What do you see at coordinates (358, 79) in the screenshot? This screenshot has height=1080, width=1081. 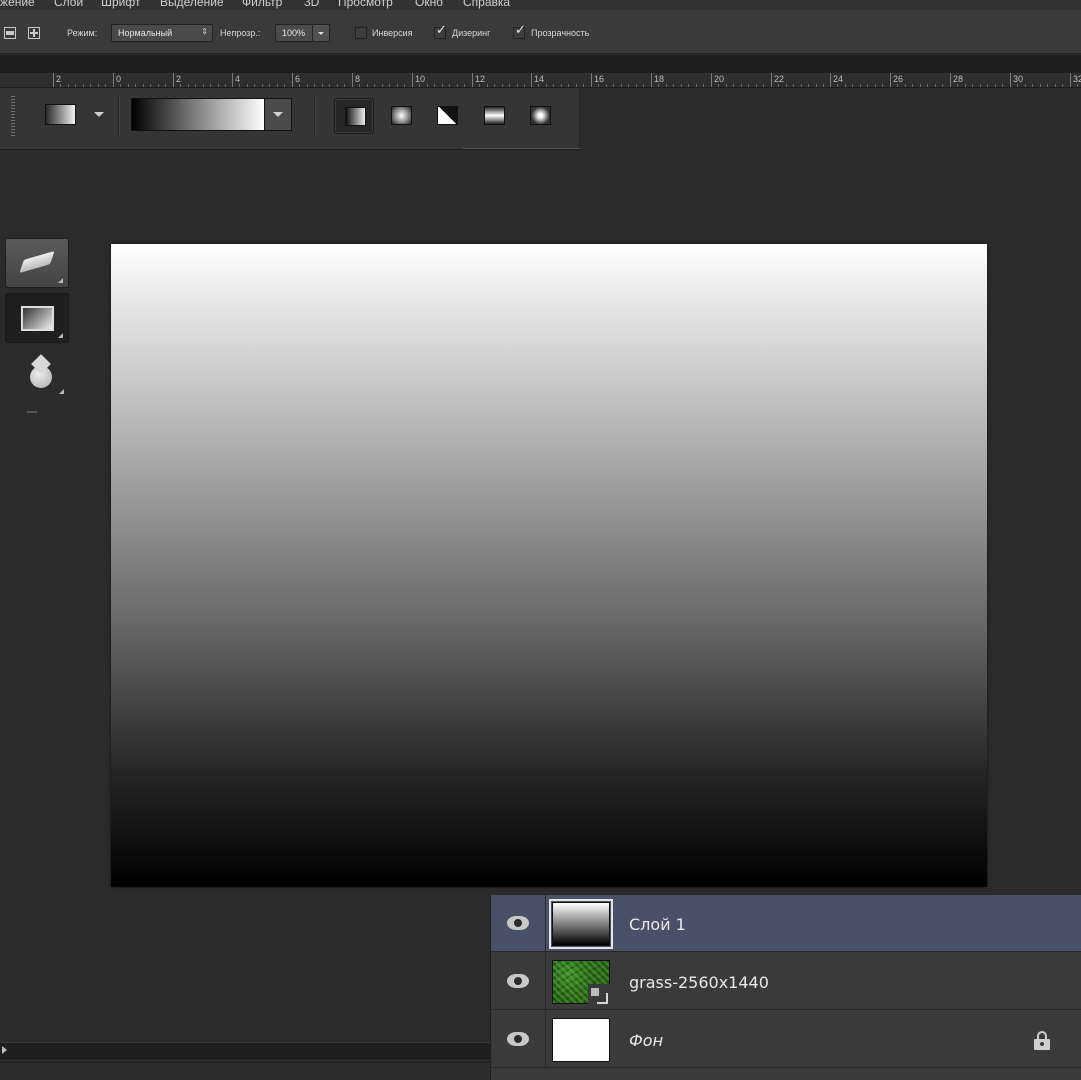 I see `ruler-label: 8` at bounding box center [358, 79].